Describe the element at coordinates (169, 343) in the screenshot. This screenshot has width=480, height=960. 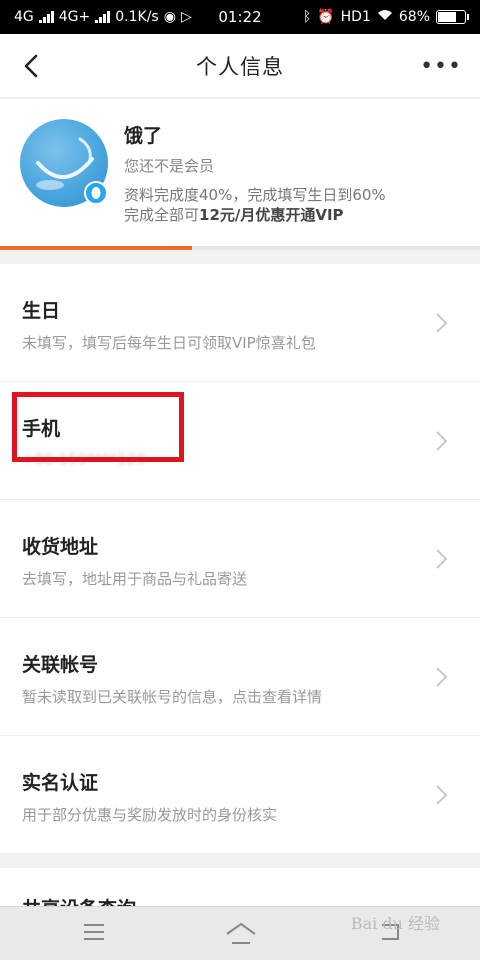
I see `item-subtitle: 未填写，填写后每年生日可领取VIP惊喜礼包` at that location.